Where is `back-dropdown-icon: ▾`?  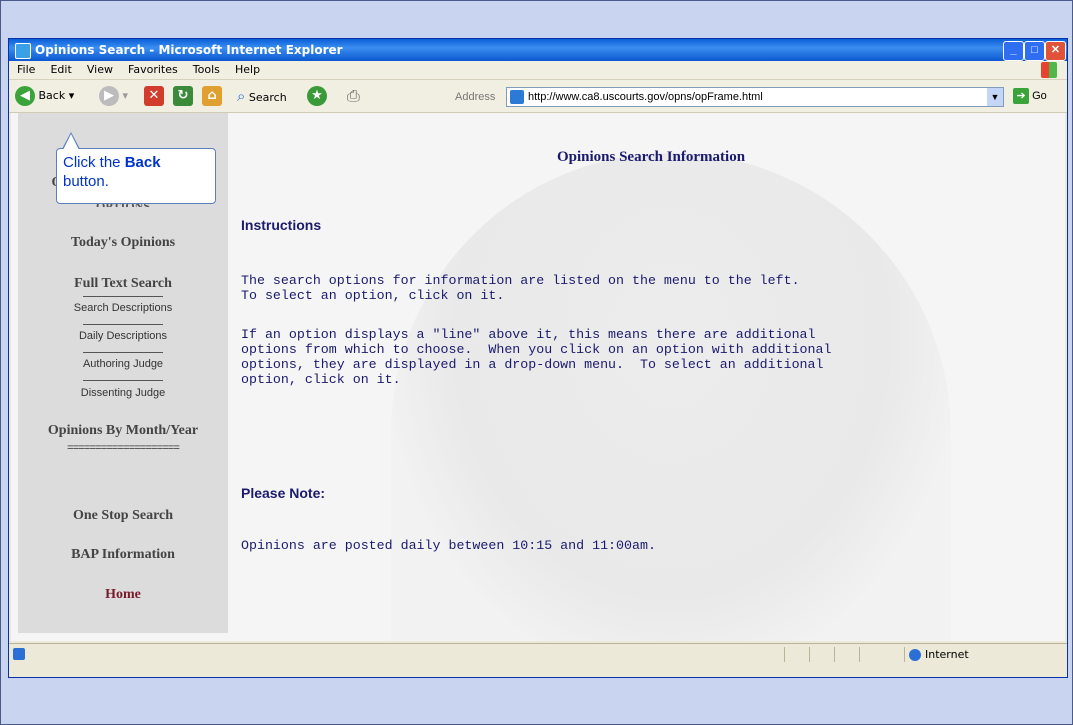 back-dropdown-icon: ▾ is located at coordinates (72, 95).